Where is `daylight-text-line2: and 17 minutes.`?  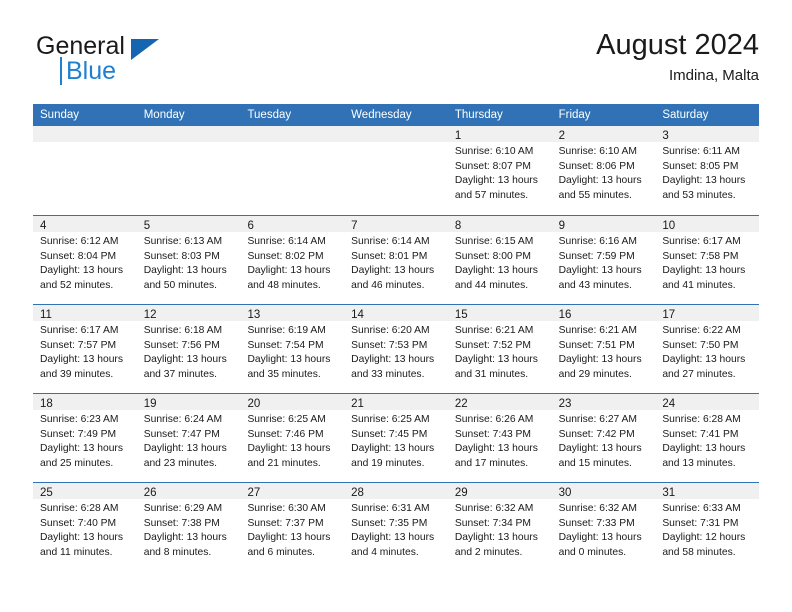 daylight-text-line2: and 17 minutes. is located at coordinates (491, 463).